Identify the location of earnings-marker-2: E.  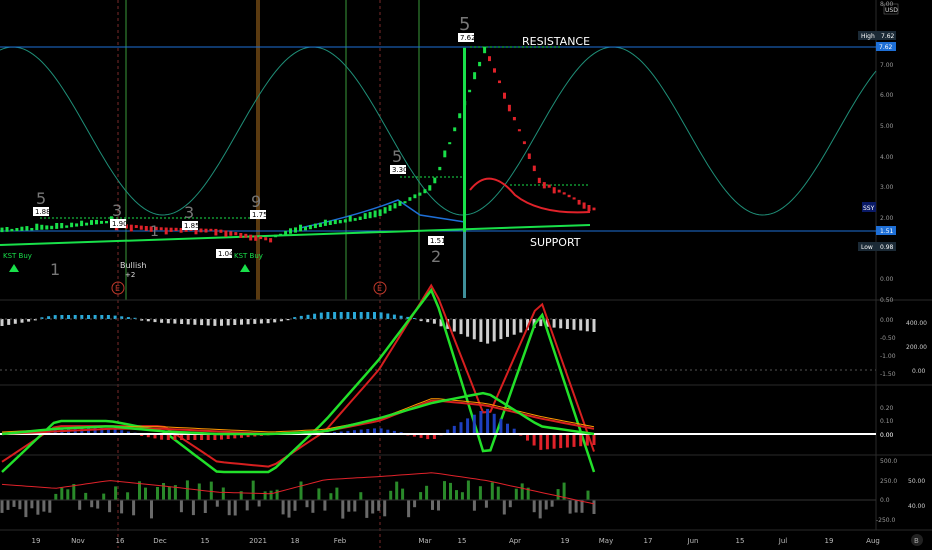
(380, 288).